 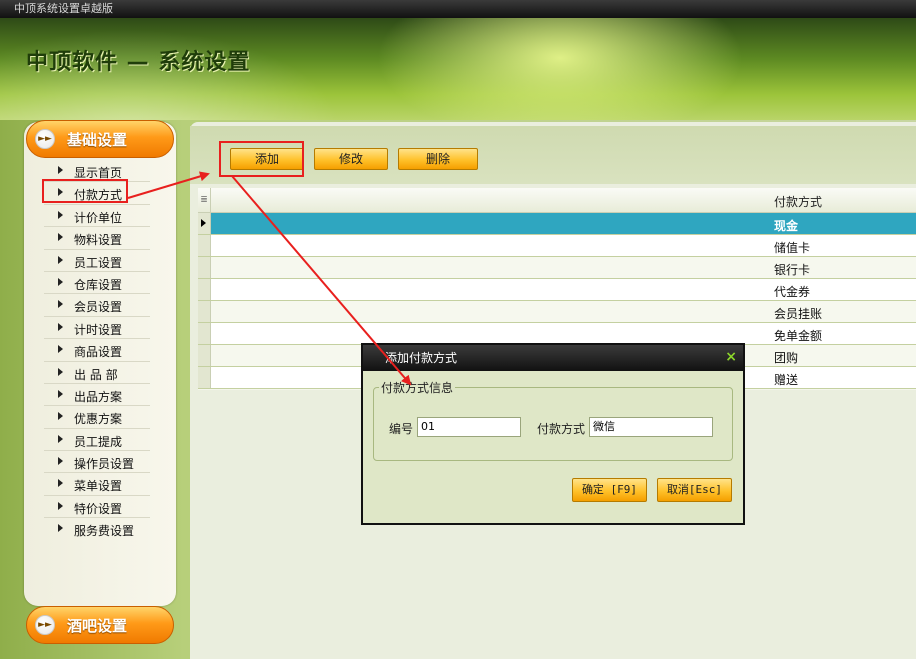 I want to click on sidebar-section-label: 酒吧设置, so click(x=97, y=626).